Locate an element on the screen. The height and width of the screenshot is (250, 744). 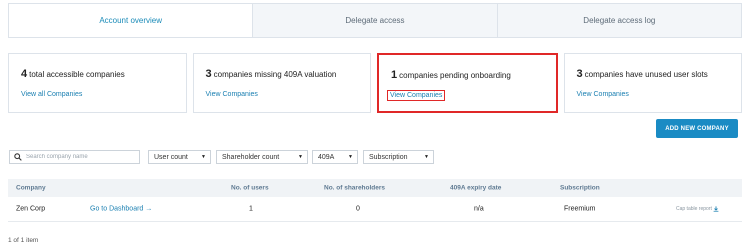
card-title: 3 companies have unused user slots is located at coordinates (659, 74).